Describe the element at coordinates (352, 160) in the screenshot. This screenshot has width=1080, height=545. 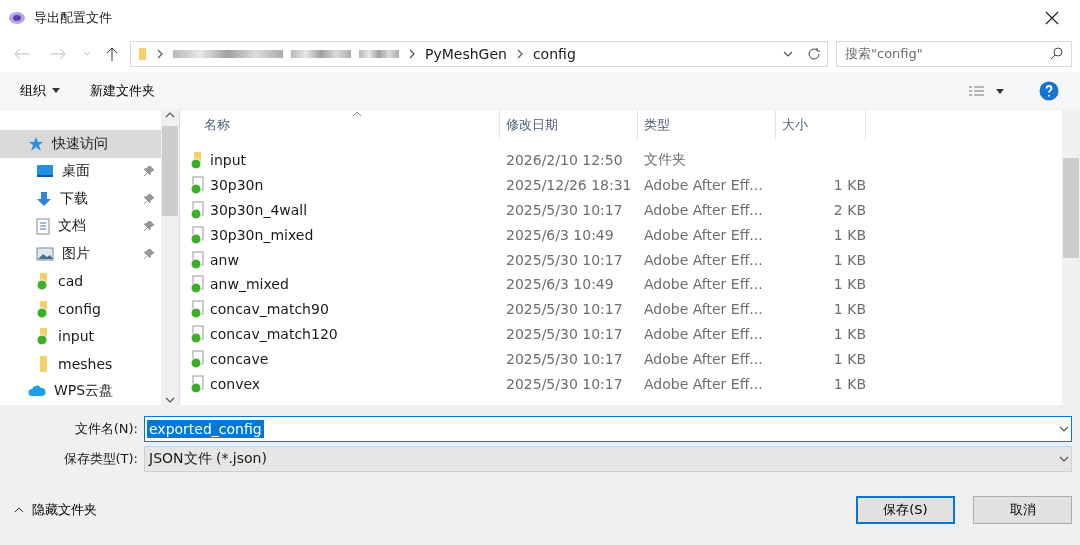
I see `file-name: input` at that location.